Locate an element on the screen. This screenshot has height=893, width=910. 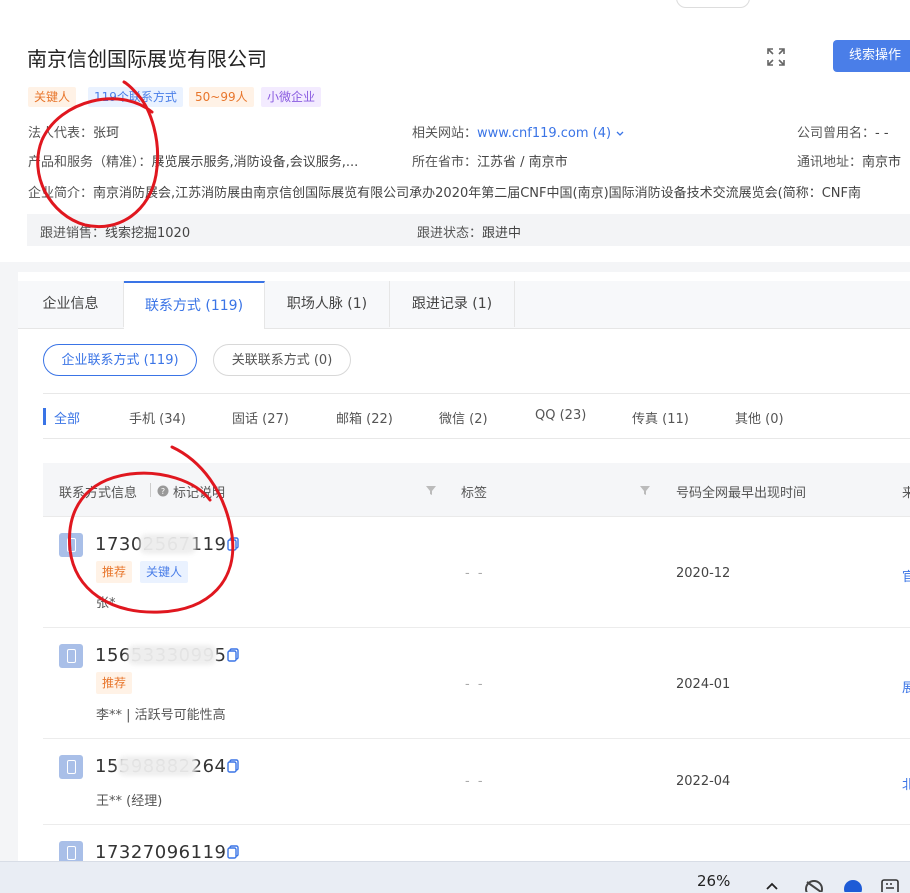
tab-company-info: 企业信息 is located at coordinates (71, 304).